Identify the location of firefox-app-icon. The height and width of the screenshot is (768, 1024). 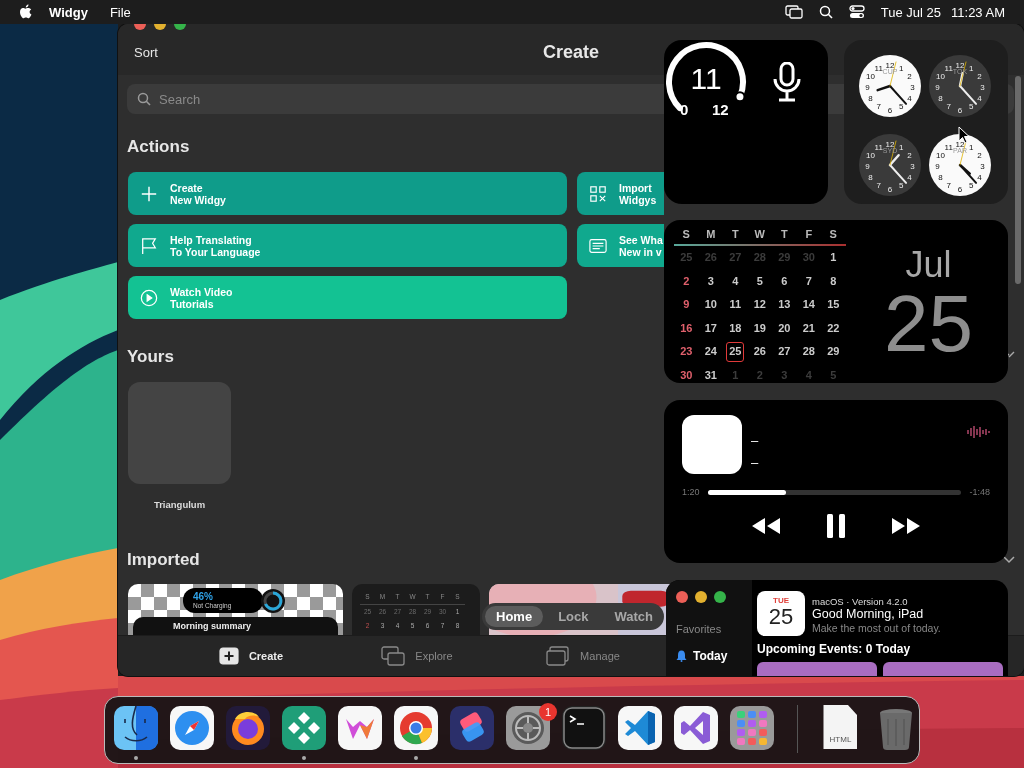
(248, 728).